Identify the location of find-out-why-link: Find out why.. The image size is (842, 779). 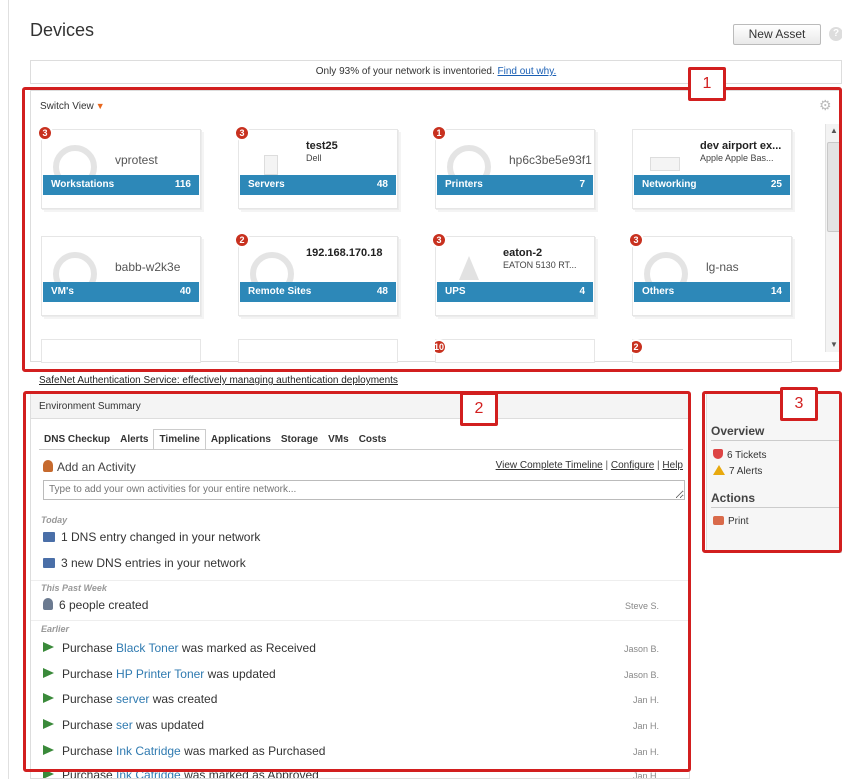
(527, 71).